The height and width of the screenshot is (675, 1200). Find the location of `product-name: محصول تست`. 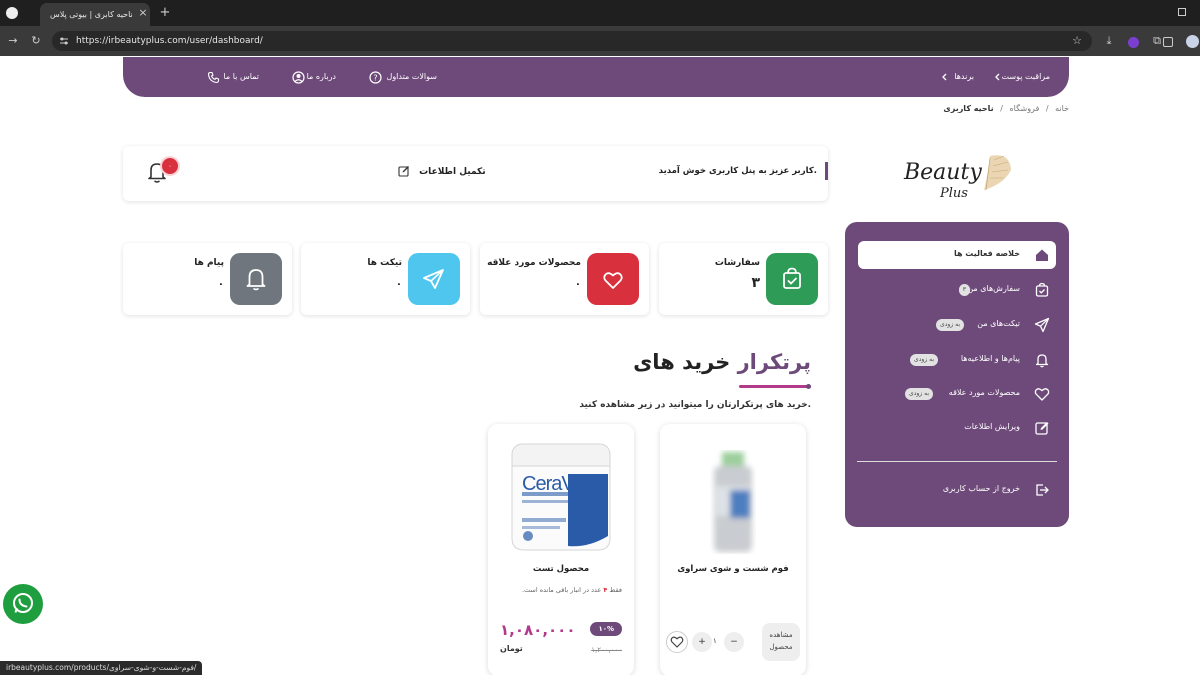

product-name: محصول تست is located at coordinates (561, 569).